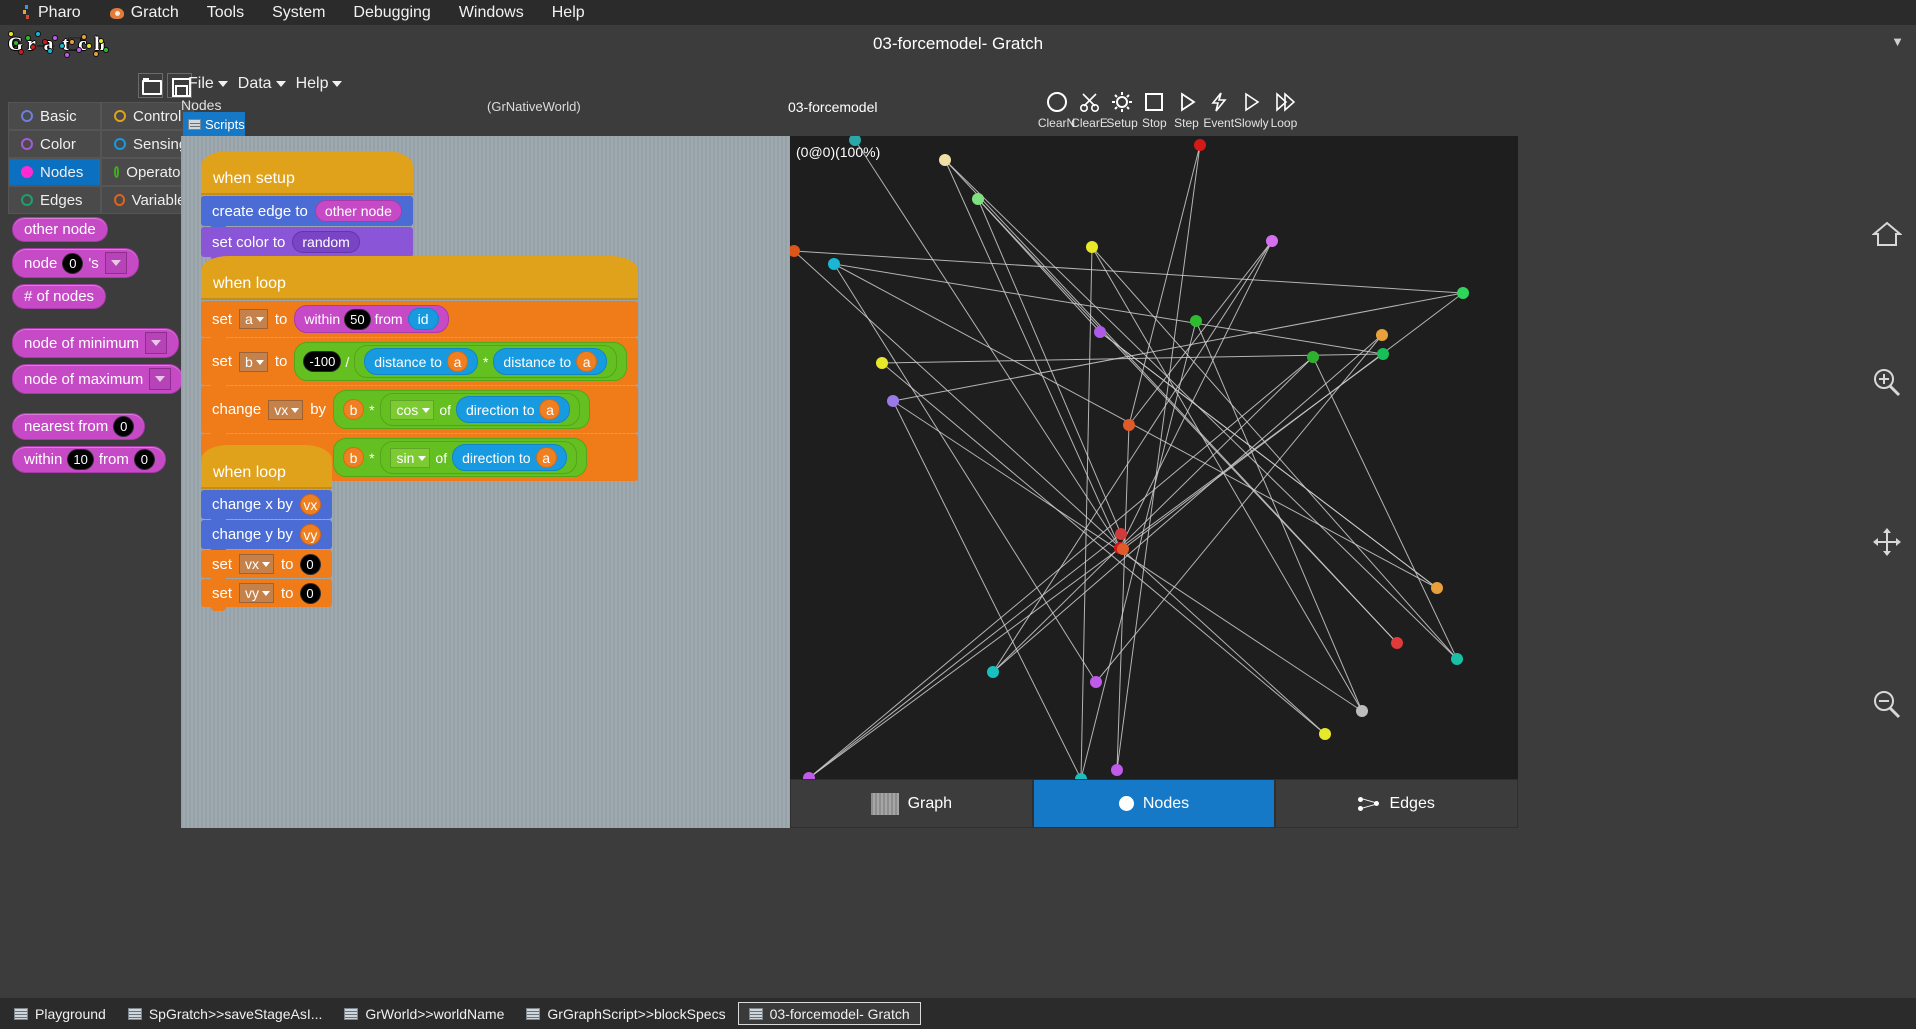 The height and width of the screenshot is (1029, 1916). I want to click on script-block: set vx to 0, so click(266, 566).